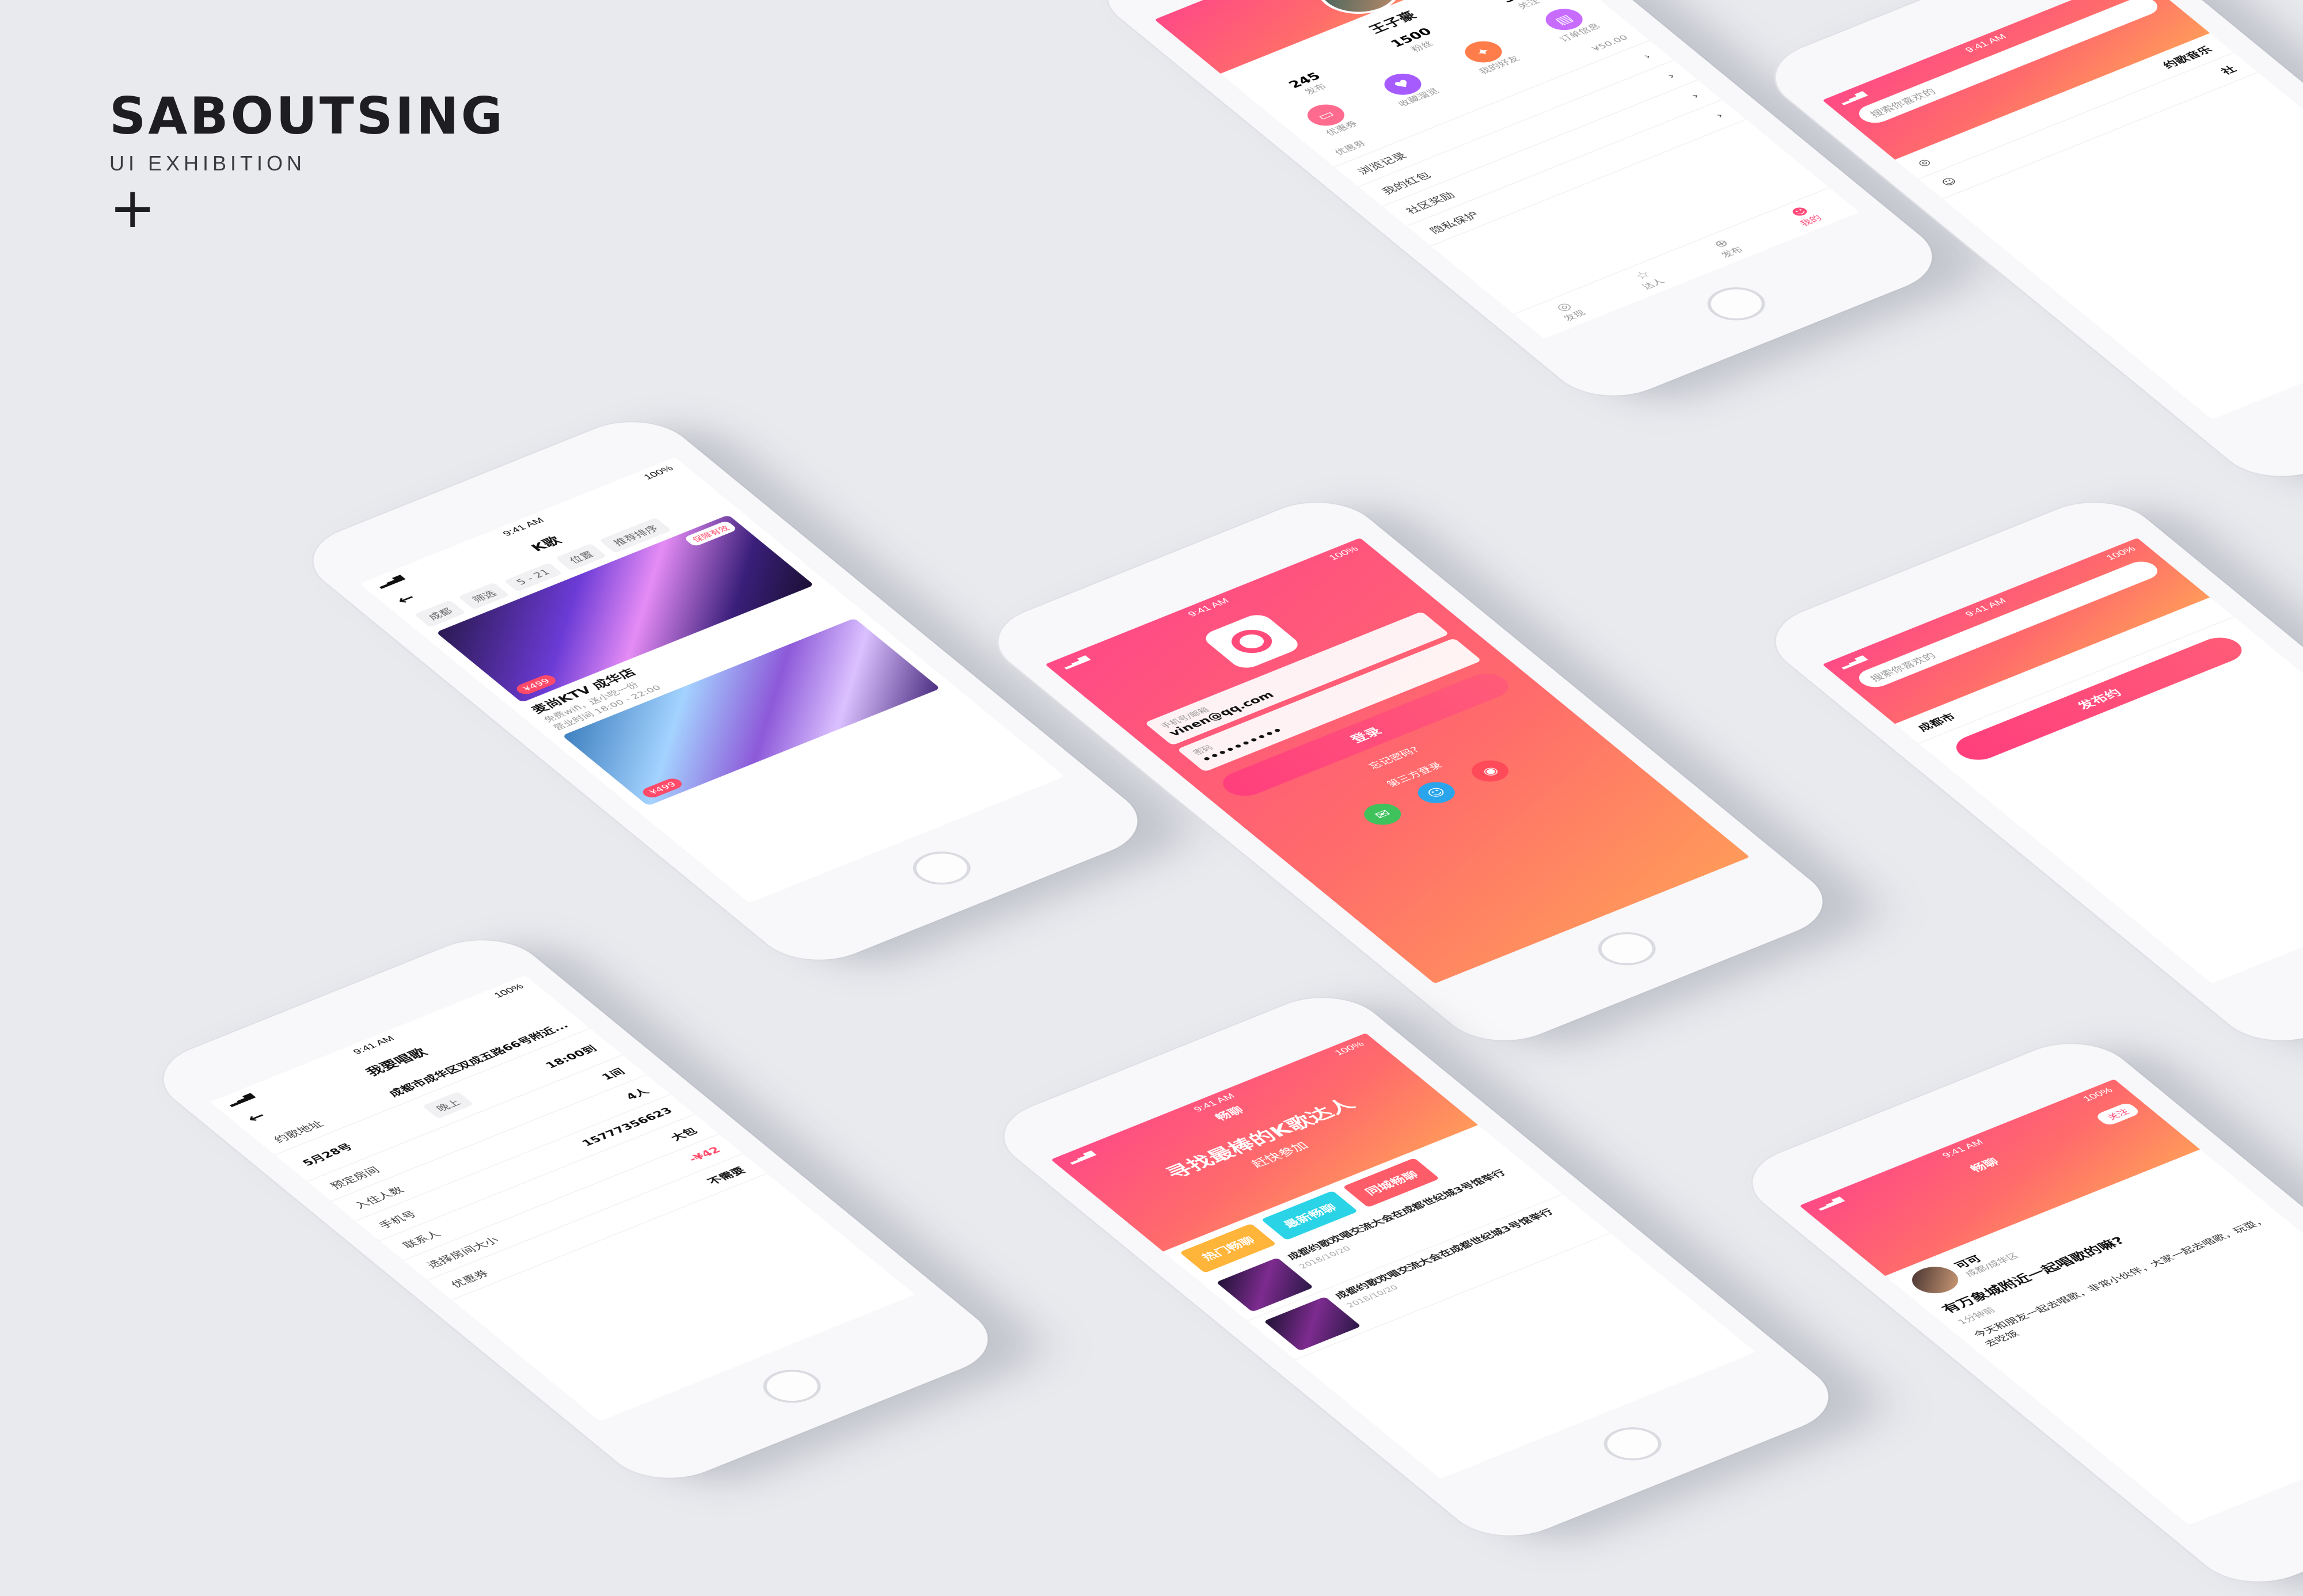 The width and height of the screenshot is (2303, 1596). Describe the element at coordinates (2008, 624) in the screenshot. I see `search-input: 搜索你喜欢的` at that location.